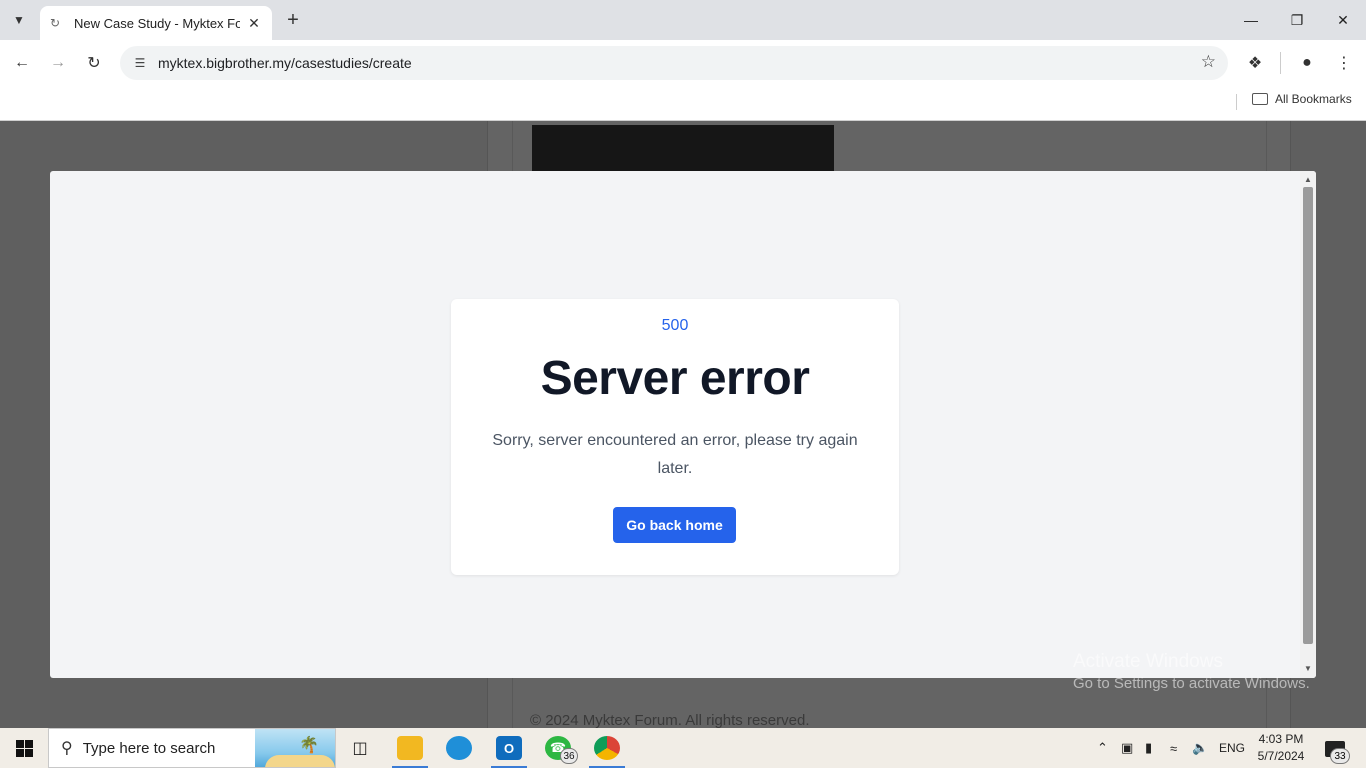 This screenshot has height=768, width=1366. I want to click on meet-now-icon: ▣, so click(1127, 748).